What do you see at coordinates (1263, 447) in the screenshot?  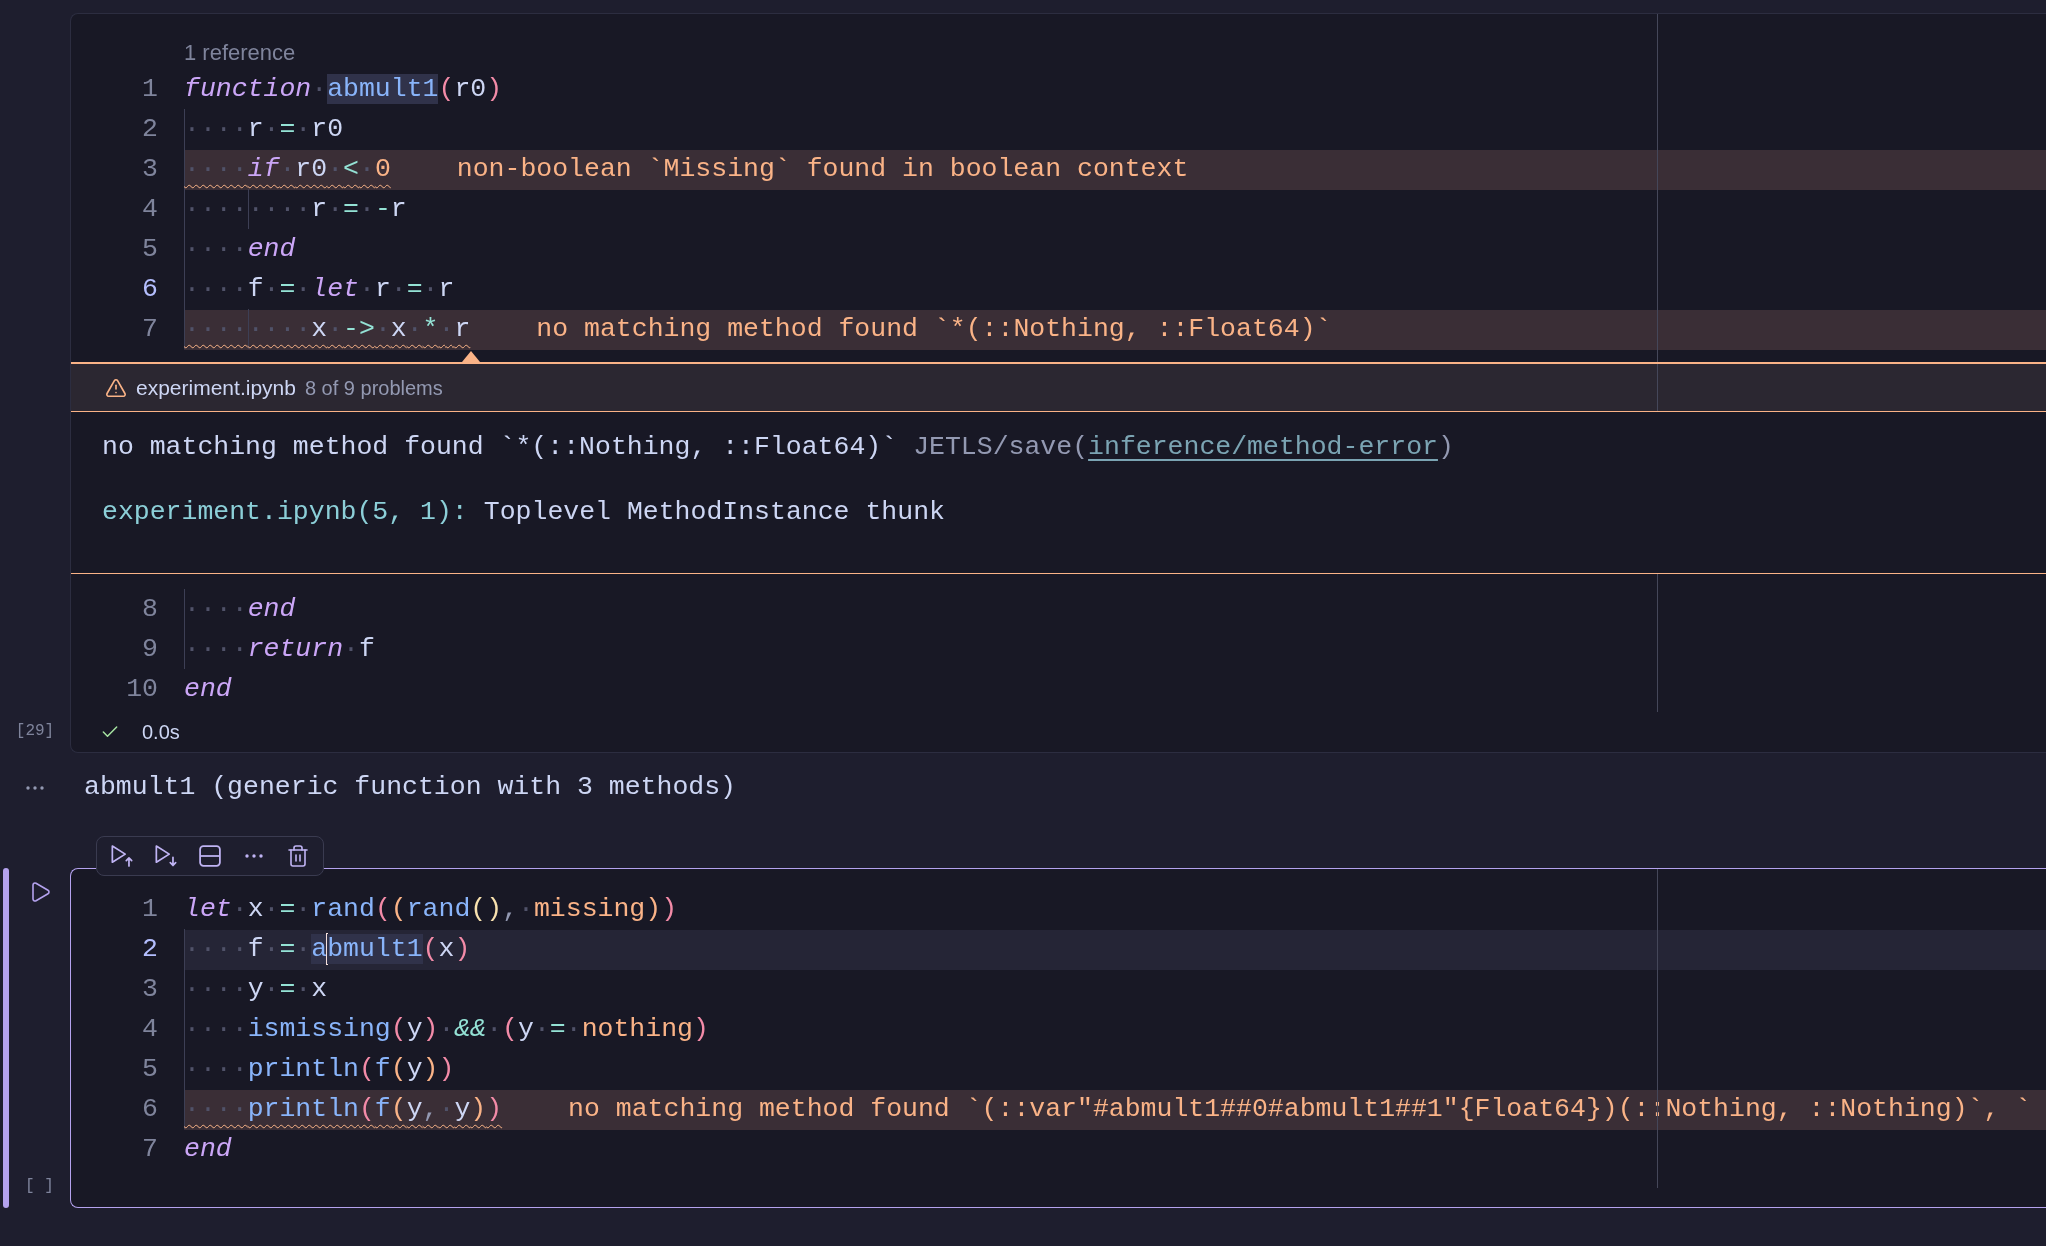 I see `rule-link: inference/method-error` at bounding box center [1263, 447].